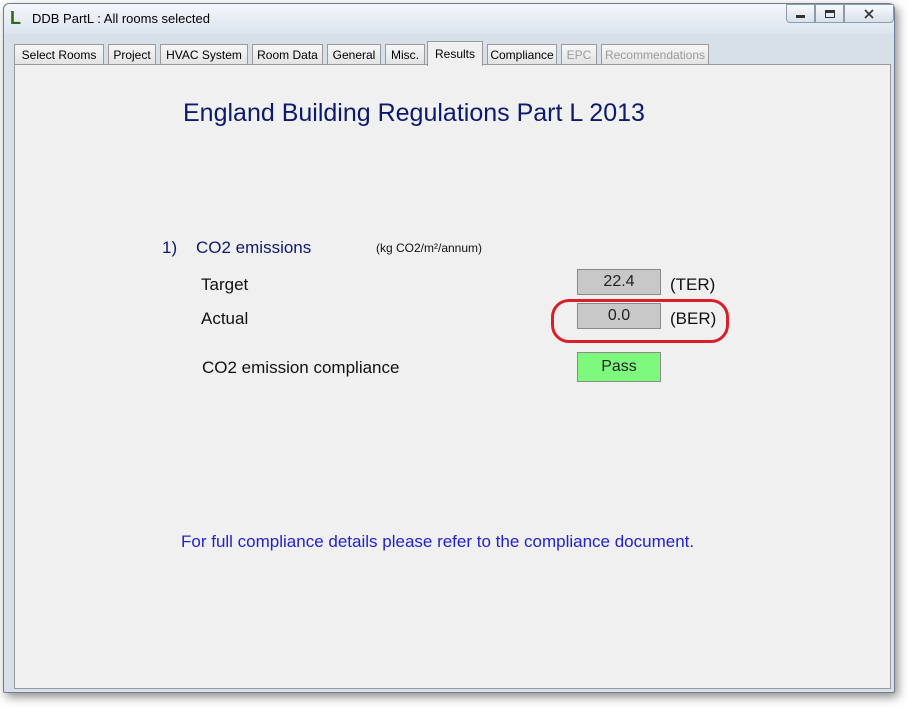 The width and height of the screenshot is (919, 716). I want to click on compliance-status-badge: Pass, so click(619, 367).